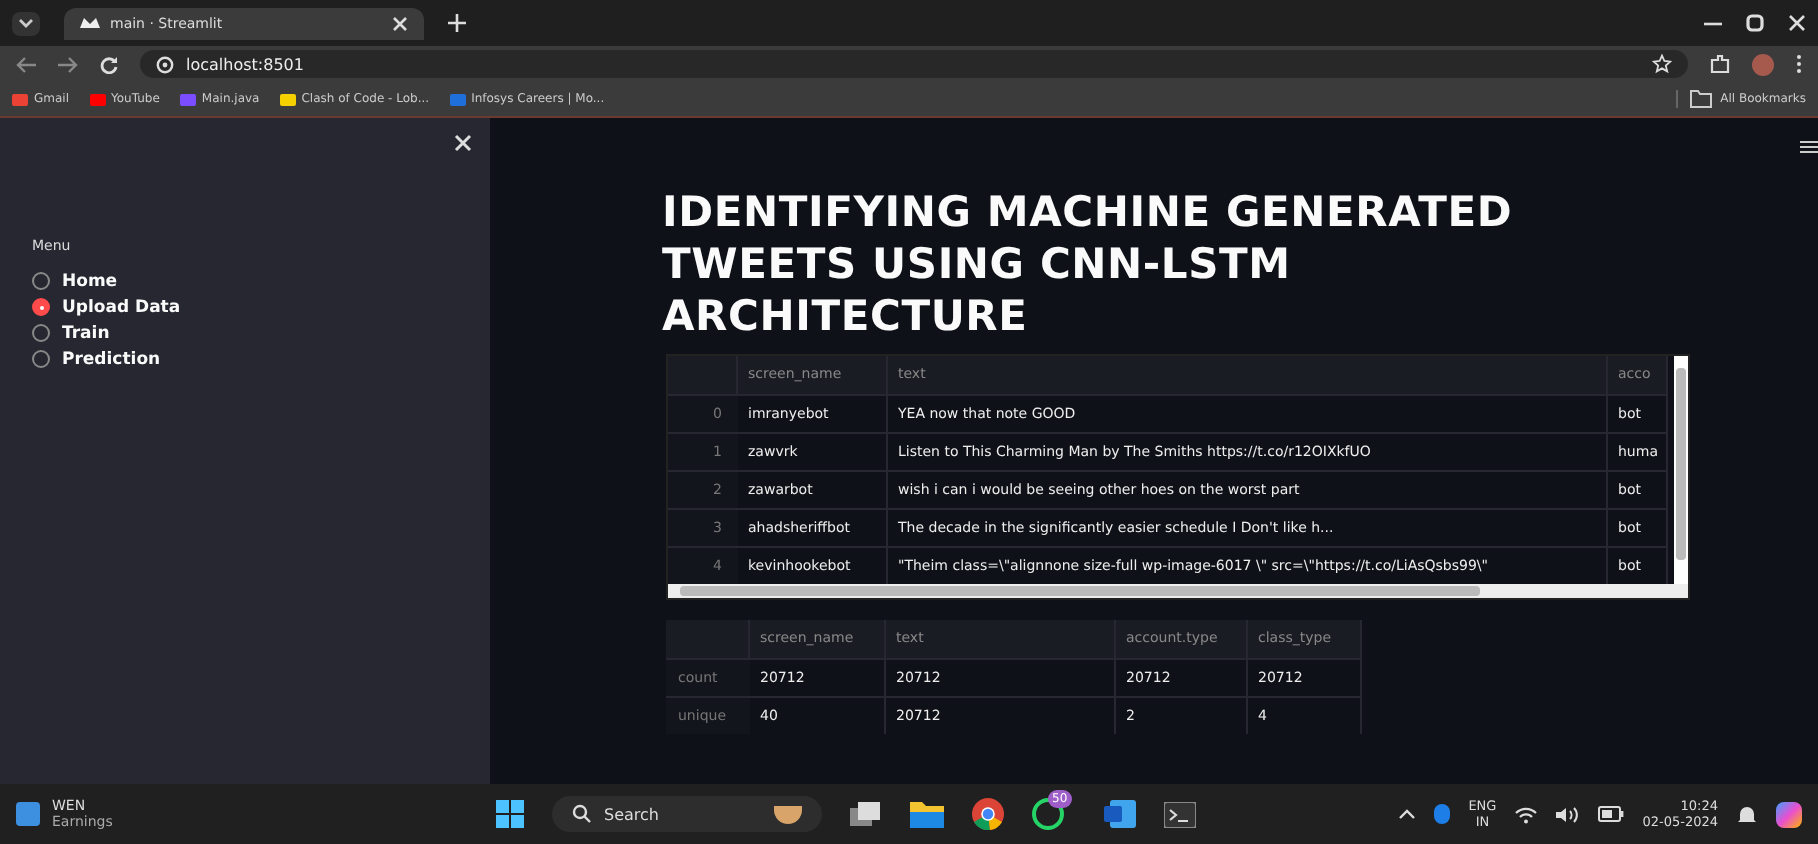 This screenshot has height=844, width=1818. I want to click on search-icon, so click(582, 814).